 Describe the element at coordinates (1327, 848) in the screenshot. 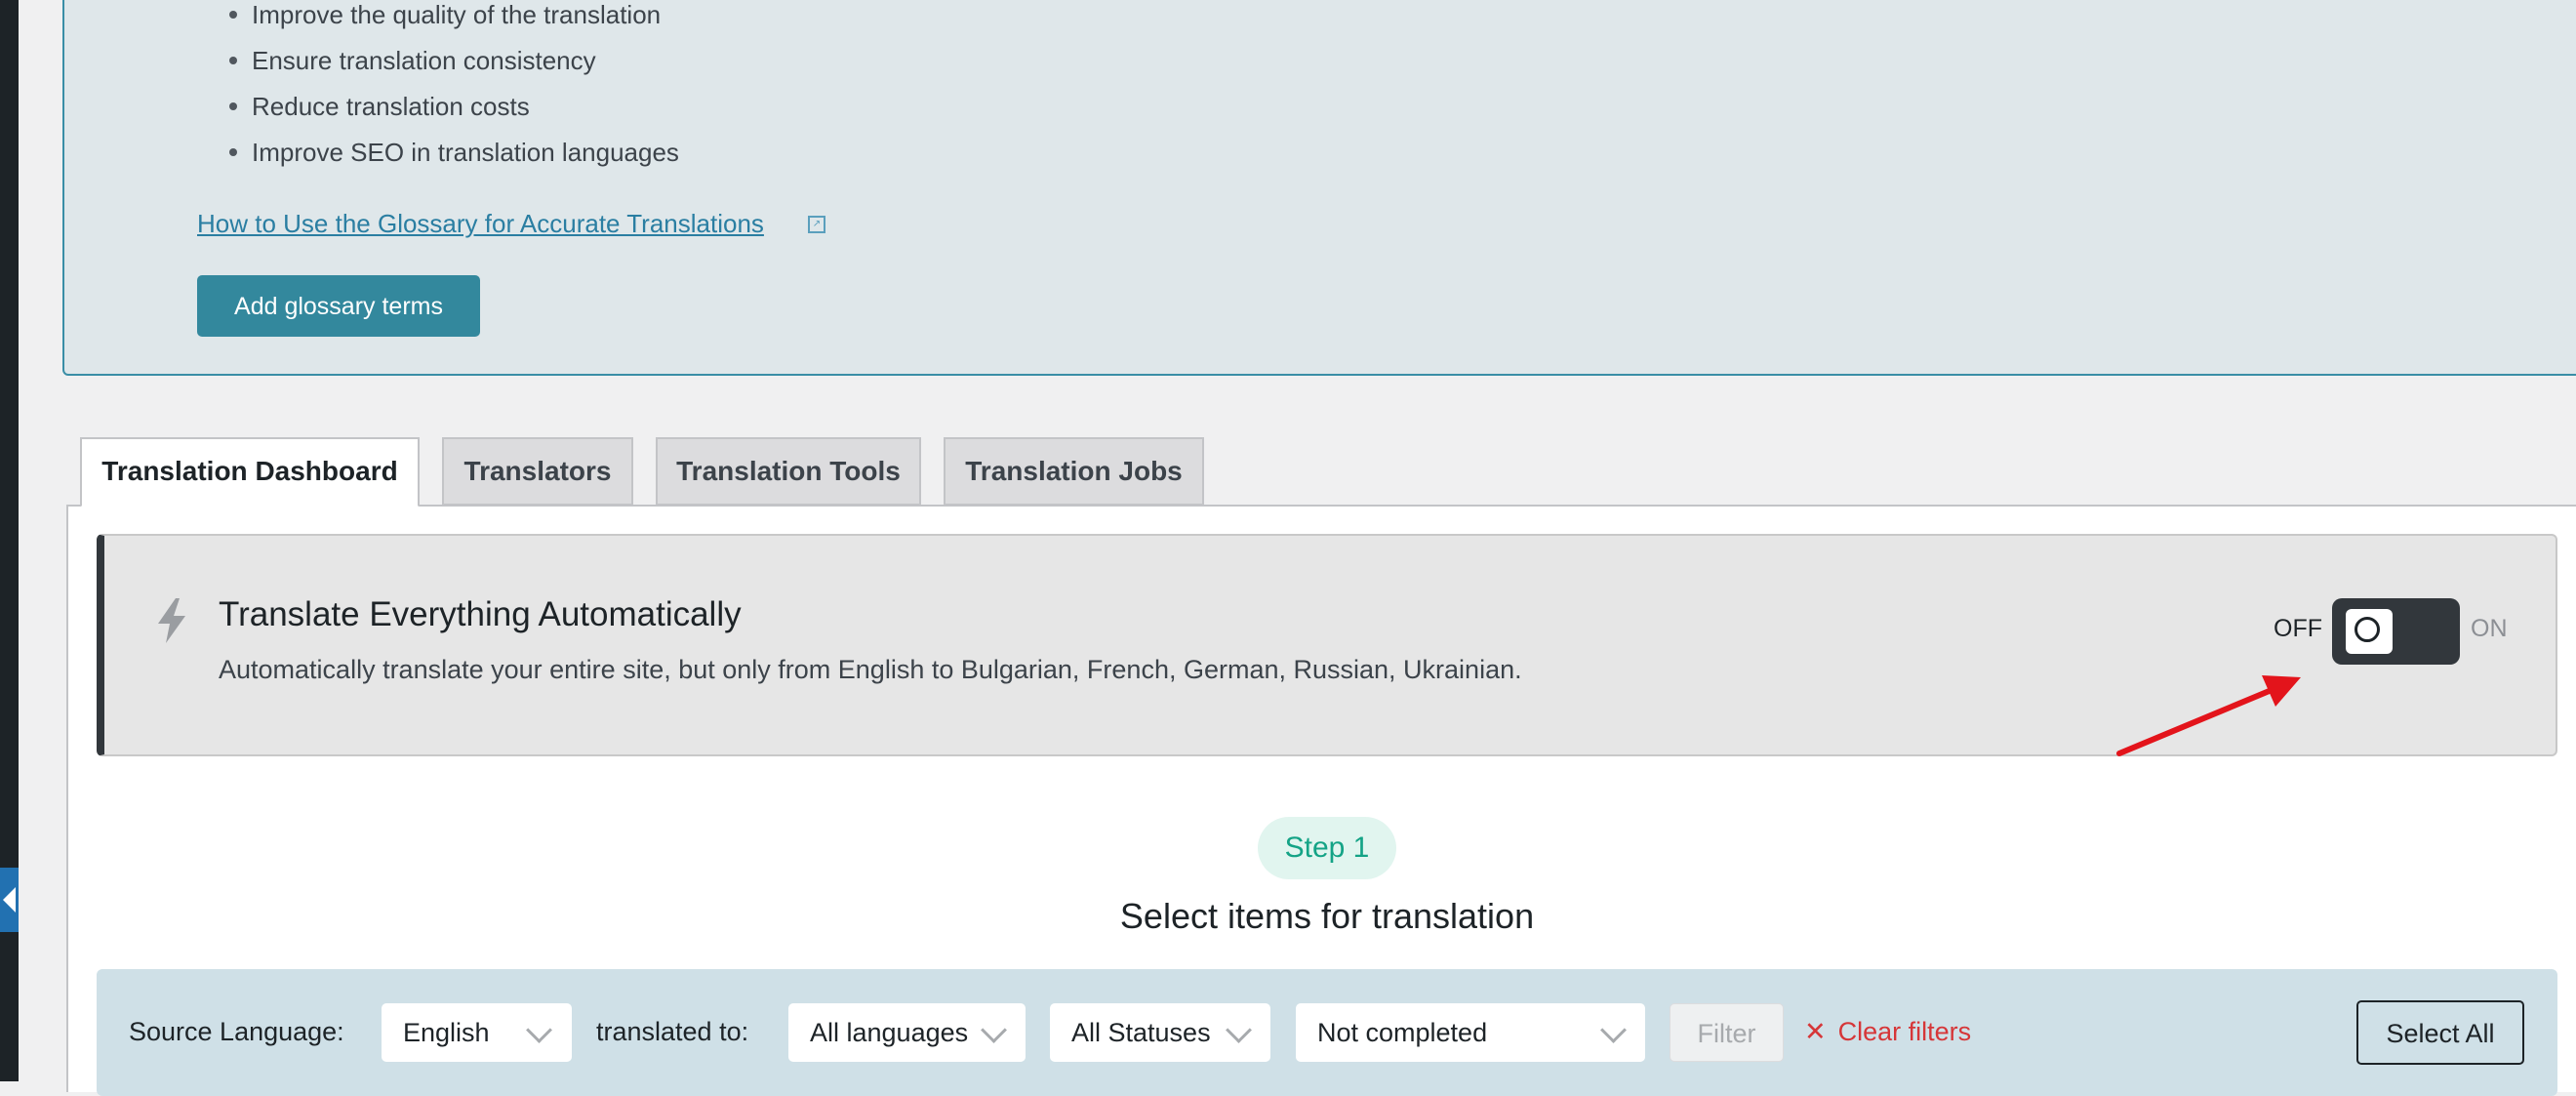

I see `step-badge: Step 1` at that location.